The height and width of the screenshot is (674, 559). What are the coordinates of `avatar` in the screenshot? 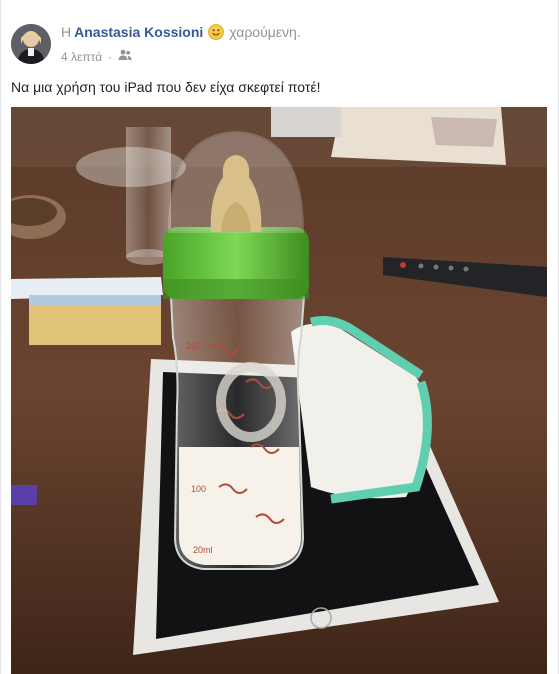 It's located at (31, 44).